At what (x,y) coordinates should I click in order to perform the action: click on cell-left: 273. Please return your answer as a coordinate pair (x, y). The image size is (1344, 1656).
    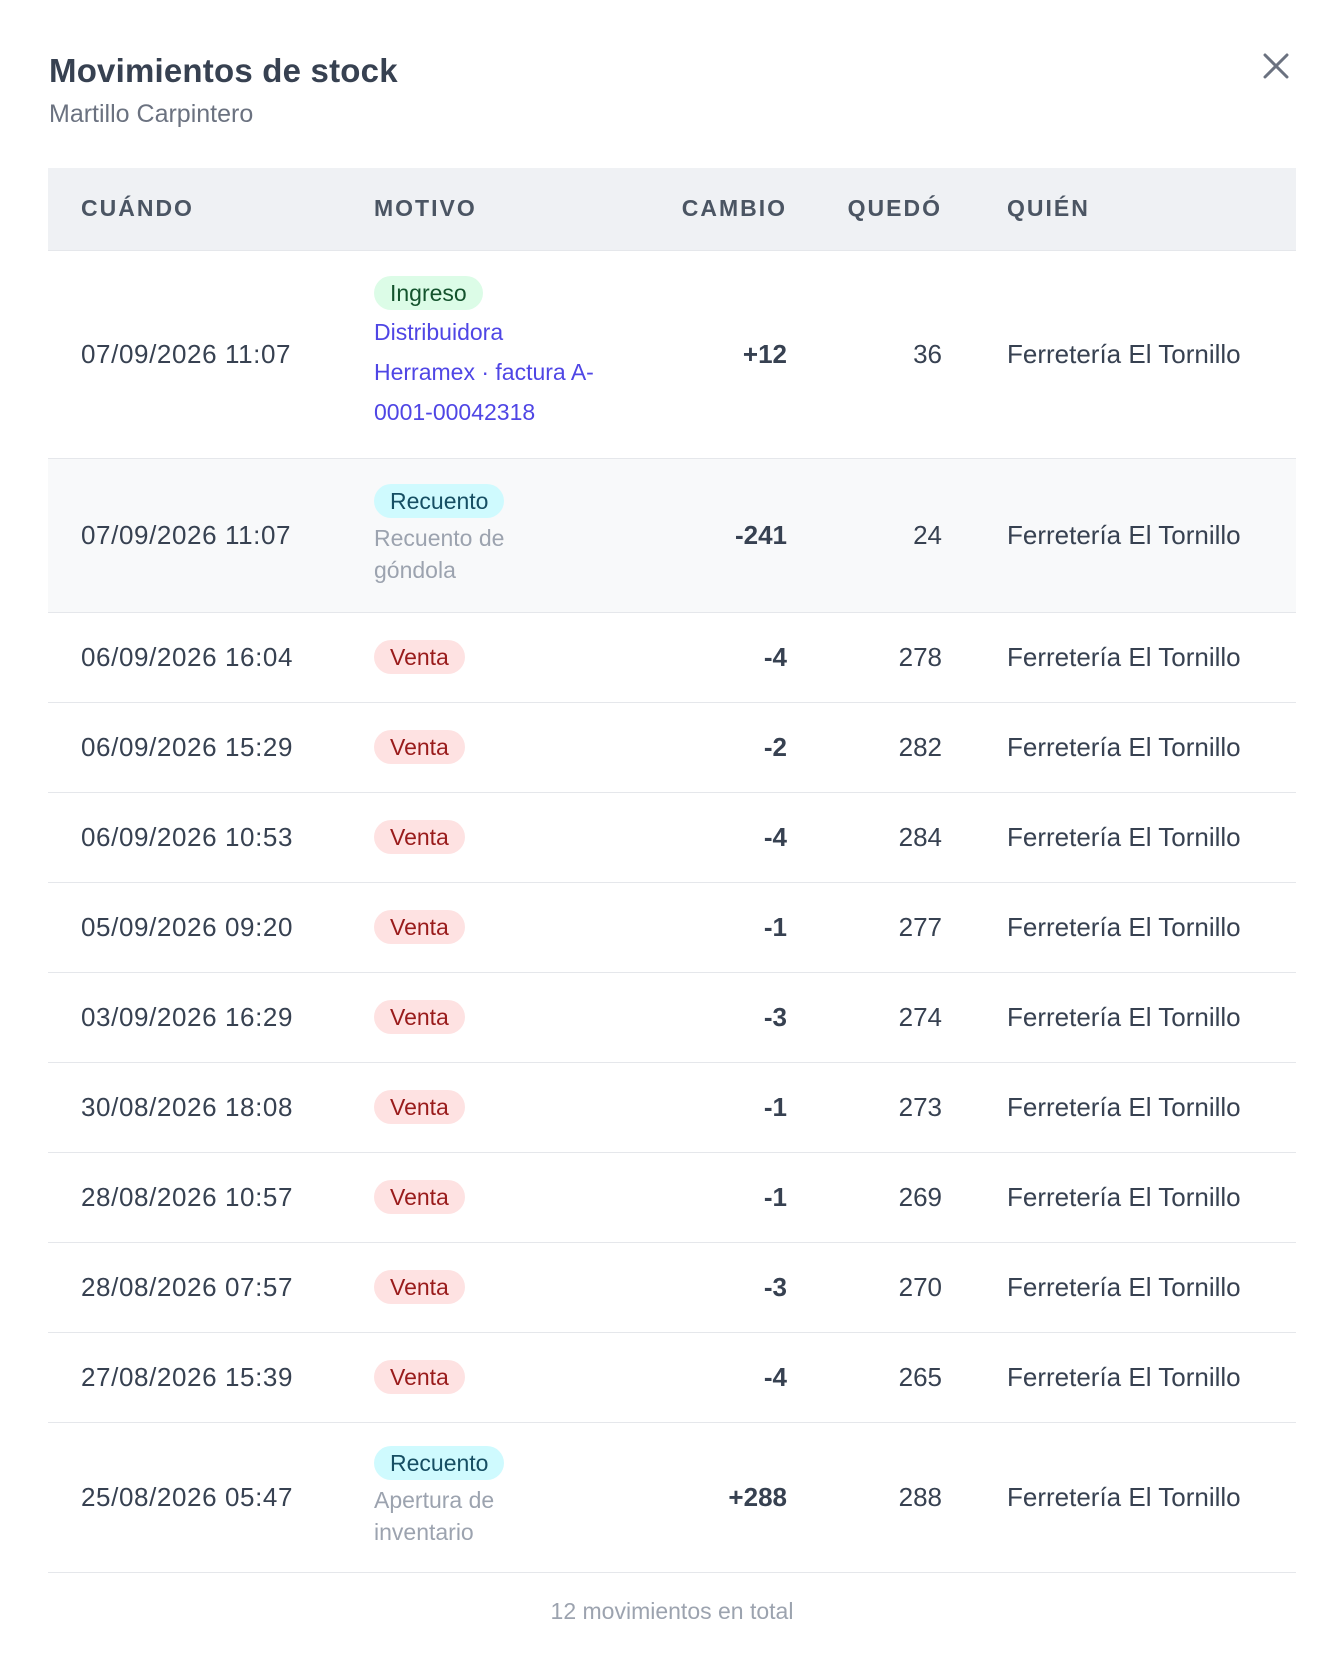
    Looking at the image, I should click on (865, 1107).